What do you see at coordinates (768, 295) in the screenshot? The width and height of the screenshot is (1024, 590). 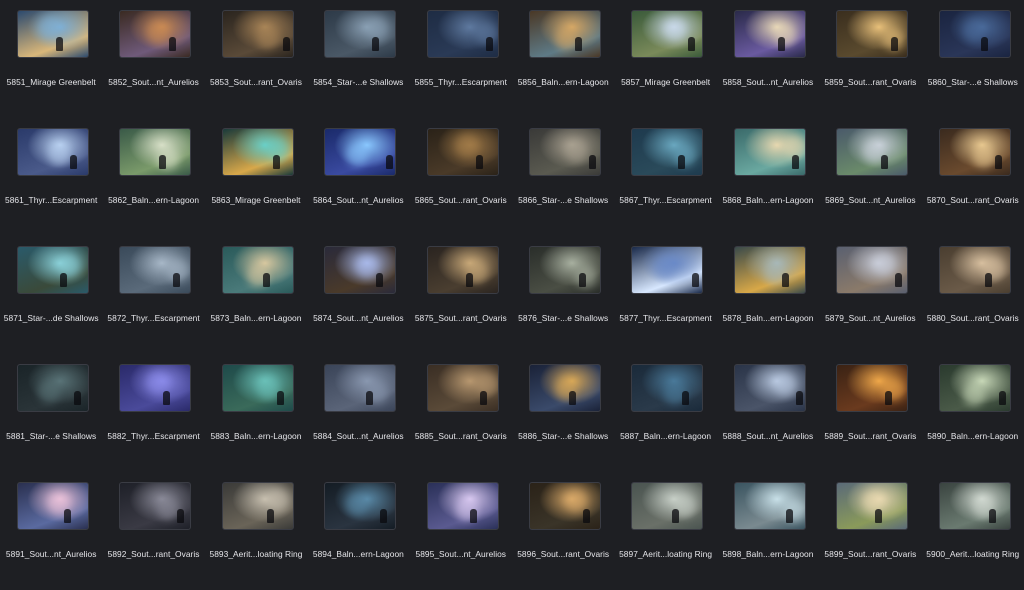 I see `file-item: 5878_Baln...ern-Lagoon` at bounding box center [768, 295].